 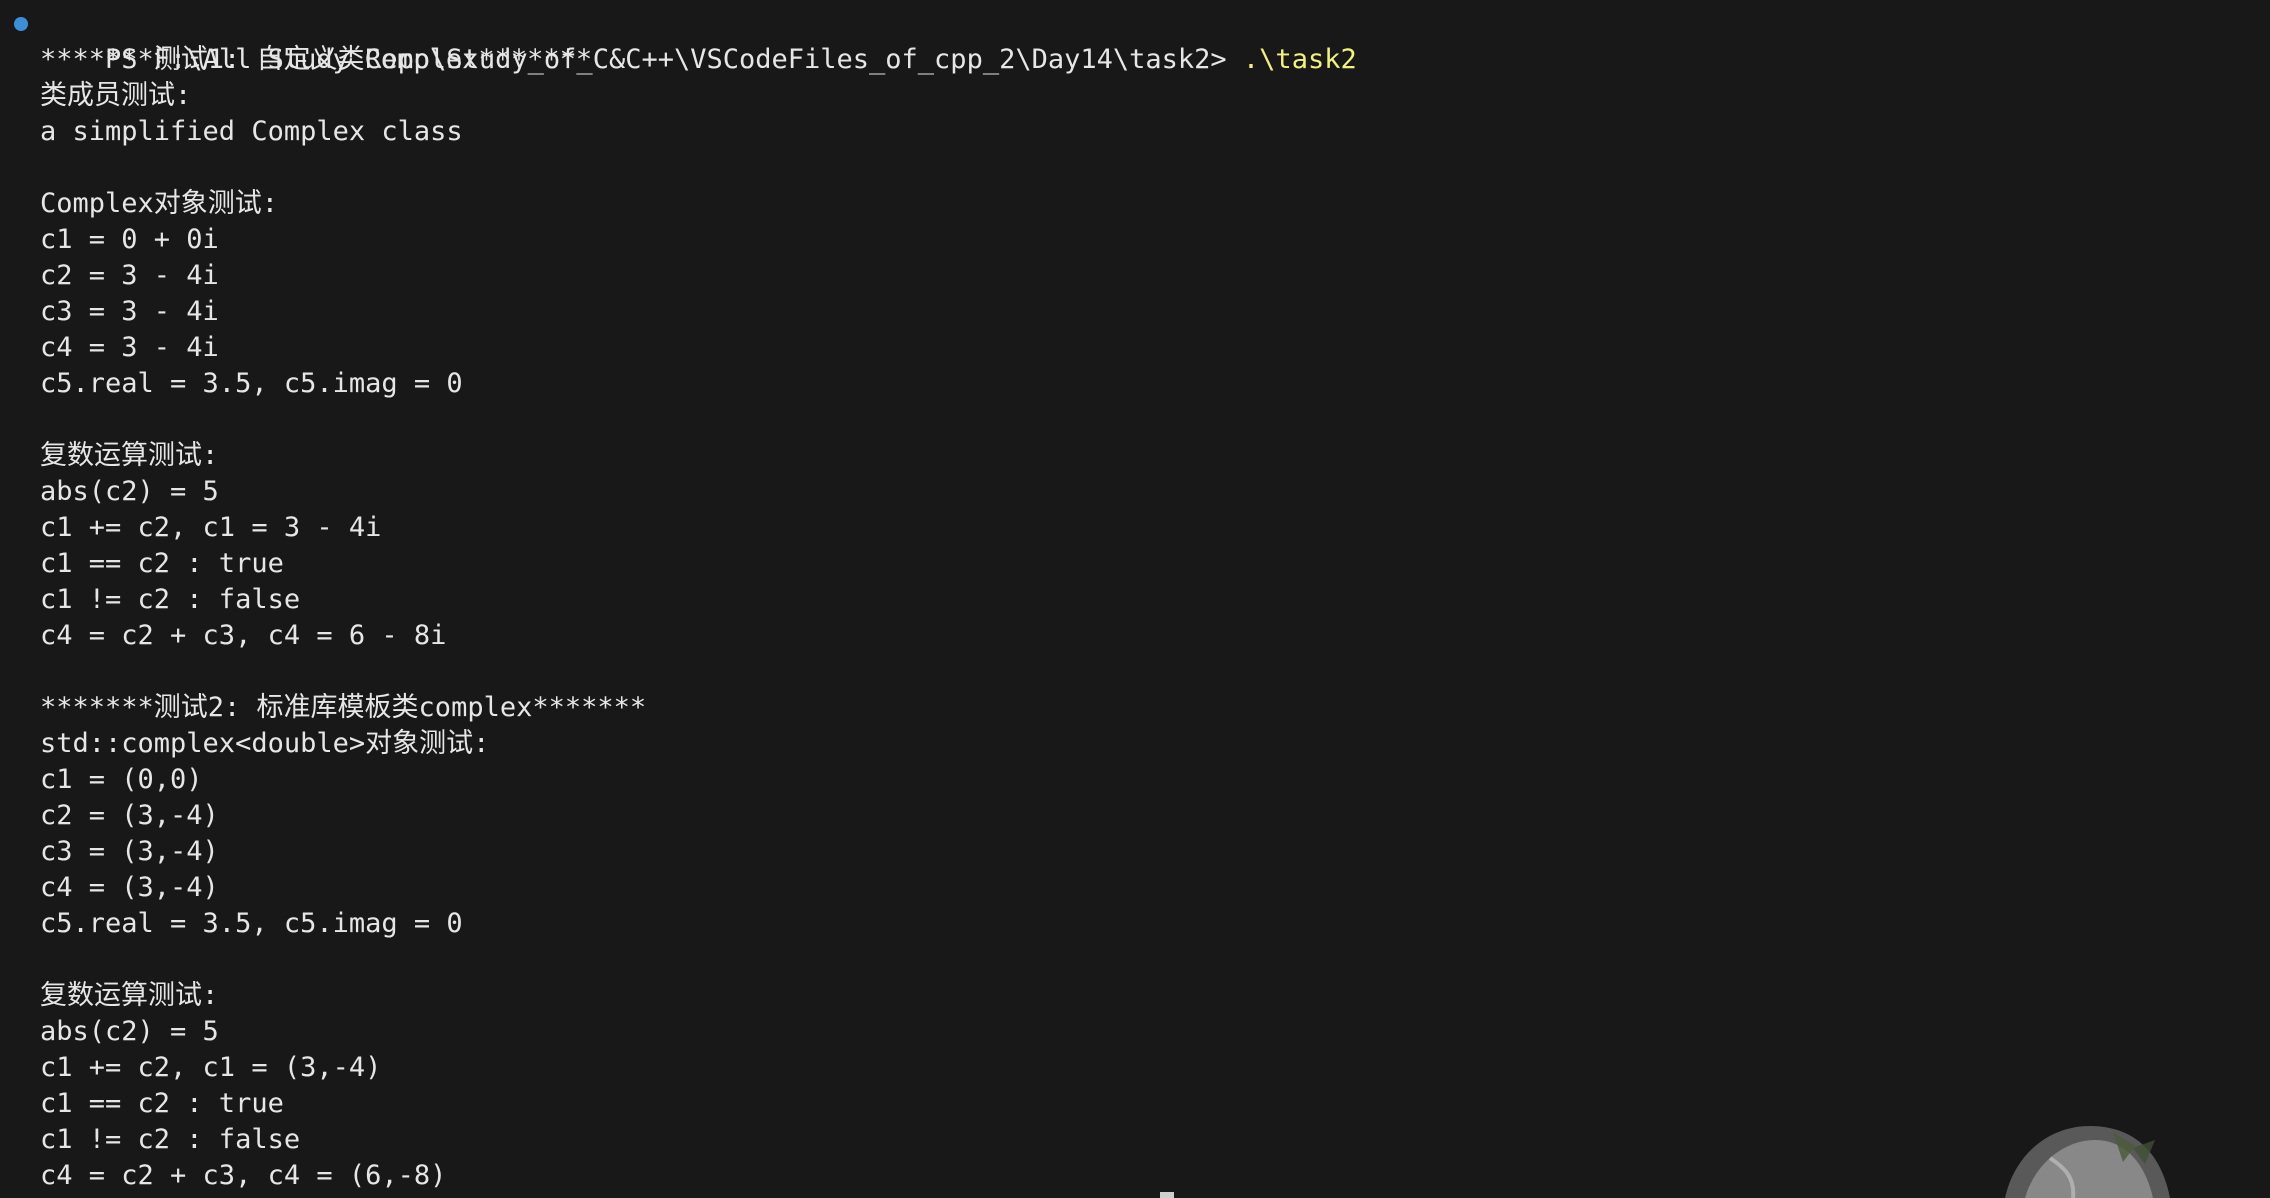 What do you see at coordinates (211, 527) in the screenshot?
I see `output-line: c1 += c2, c1 = 3 - 4i` at bounding box center [211, 527].